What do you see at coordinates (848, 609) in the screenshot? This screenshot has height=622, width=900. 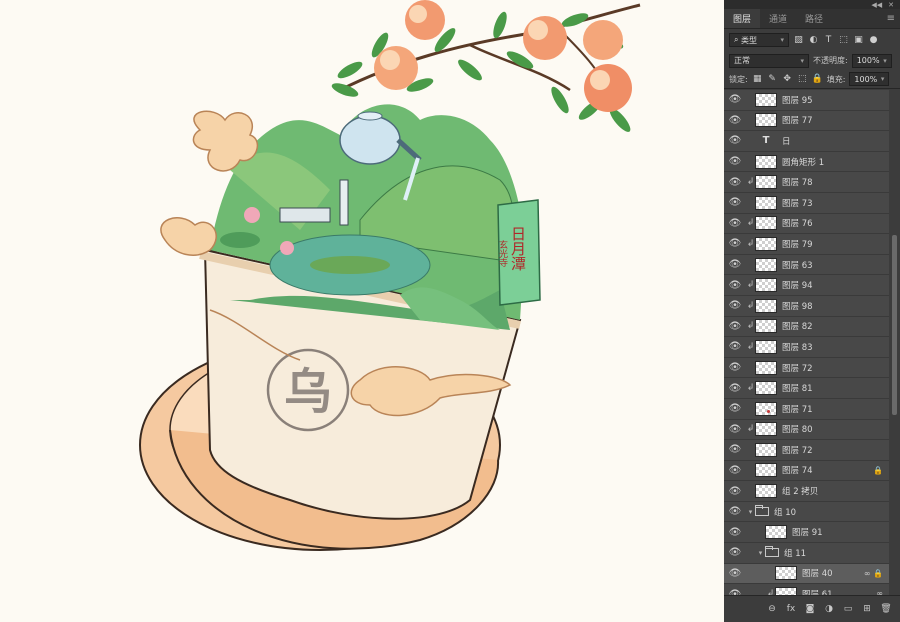 I see `new-group-icon: ▭` at bounding box center [848, 609].